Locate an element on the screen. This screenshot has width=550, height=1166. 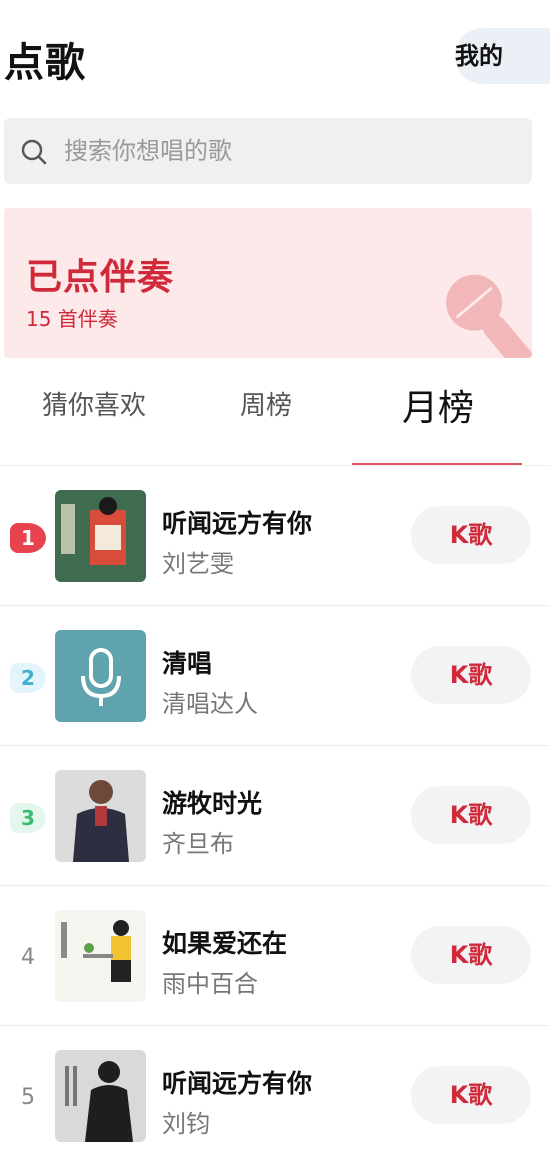
song-row: 3 游牧时光 齐旦布 K歌 is located at coordinates (275, 816).